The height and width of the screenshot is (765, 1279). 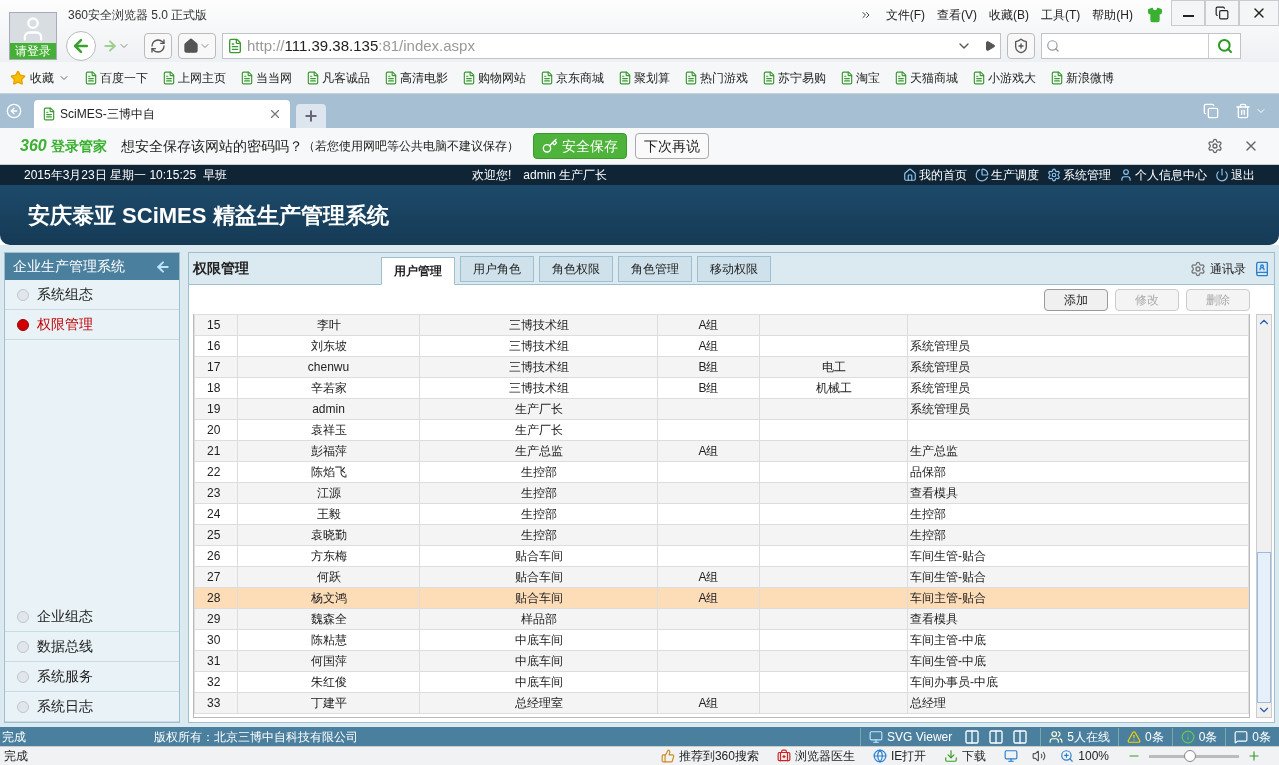 What do you see at coordinates (538, 598) in the screenshot?
I see `table-cell: 贴合车间` at bounding box center [538, 598].